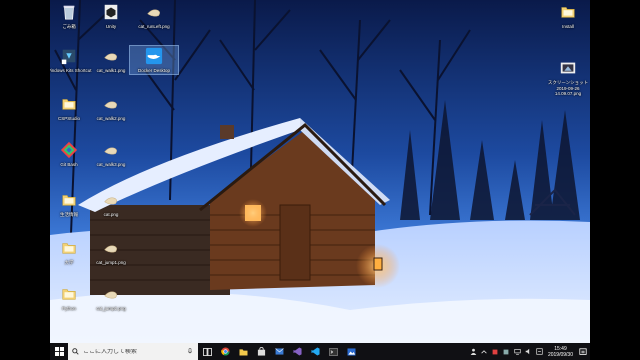 The width and height of the screenshot is (640, 360). I want to click on notification-icon, so click(583, 351).